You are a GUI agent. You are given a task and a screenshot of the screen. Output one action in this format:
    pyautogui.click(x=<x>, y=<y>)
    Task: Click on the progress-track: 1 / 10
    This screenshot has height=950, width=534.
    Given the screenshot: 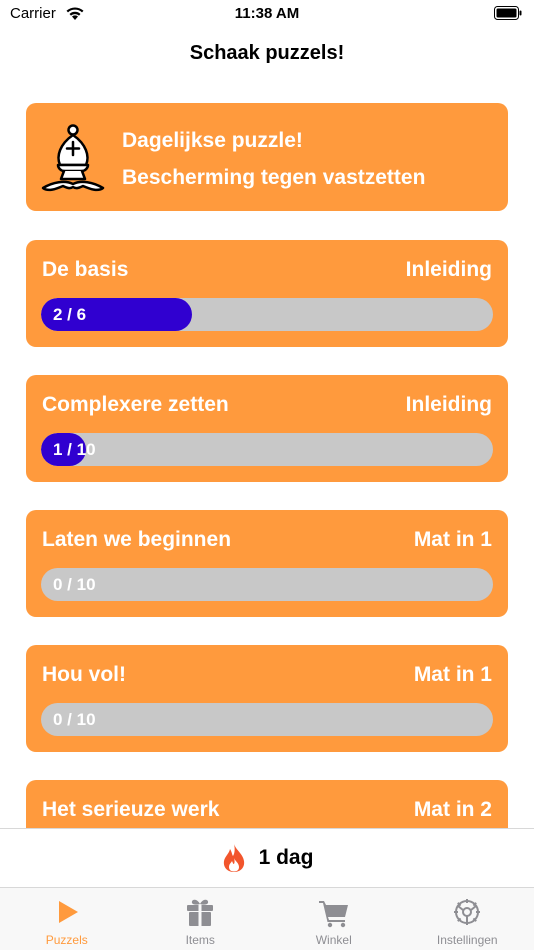 What is the action you would take?
    pyautogui.click(x=267, y=449)
    